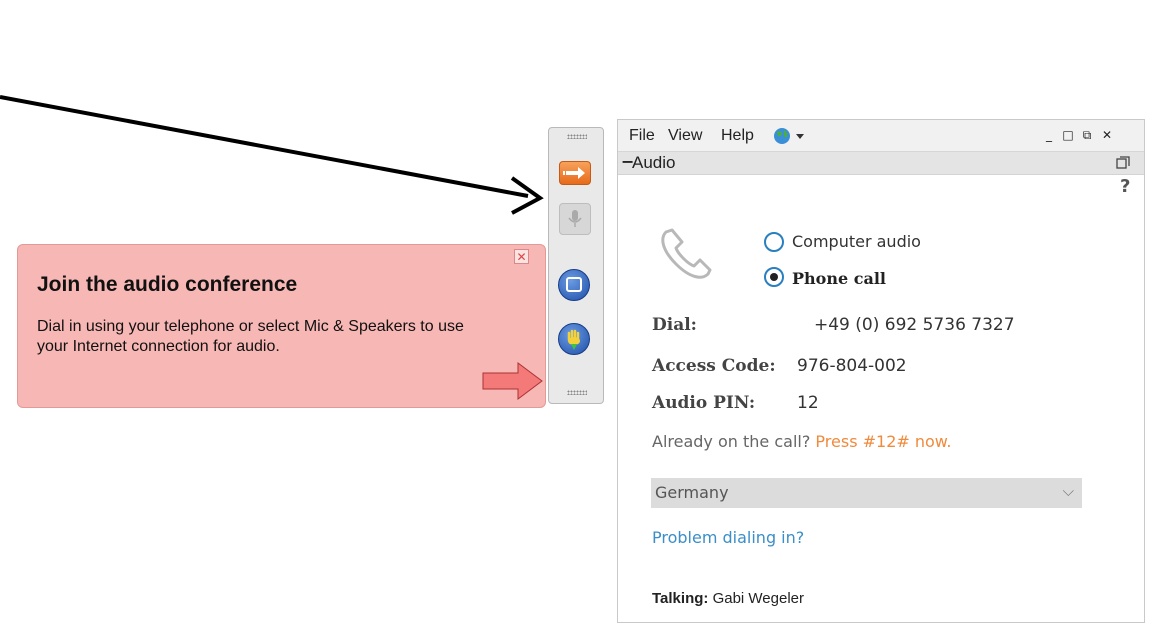 Image resolution: width=1156 pixels, height=623 pixels. What do you see at coordinates (1068, 491) in the screenshot?
I see `chevron-down-icon: ⌵` at bounding box center [1068, 491].